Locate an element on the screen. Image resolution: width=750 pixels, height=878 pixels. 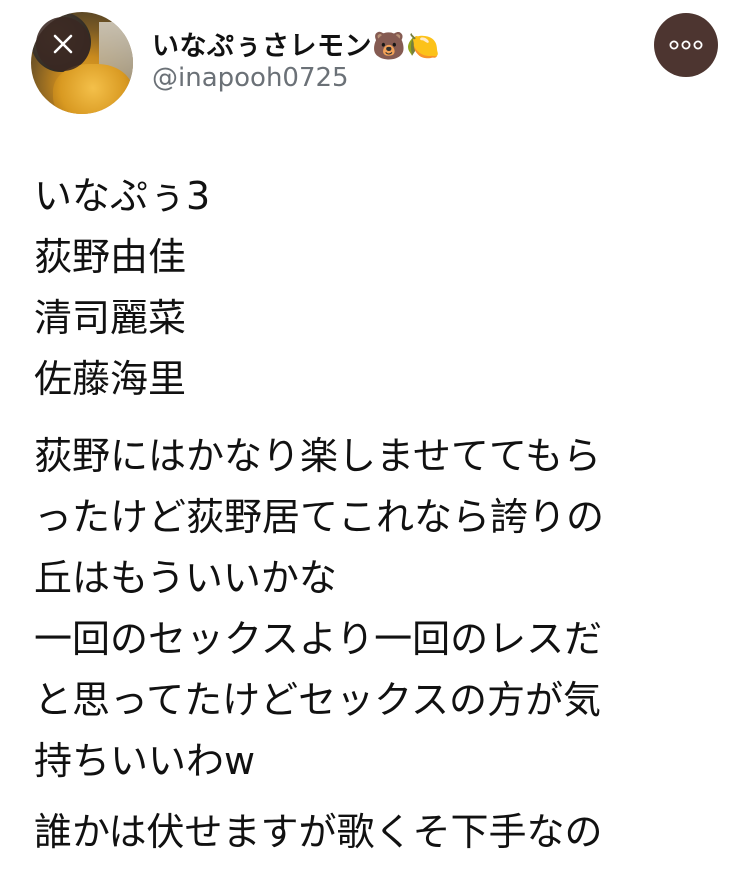
display-name: いなぷぅさレモン🐻🍋 is located at coordinates (296, 43).